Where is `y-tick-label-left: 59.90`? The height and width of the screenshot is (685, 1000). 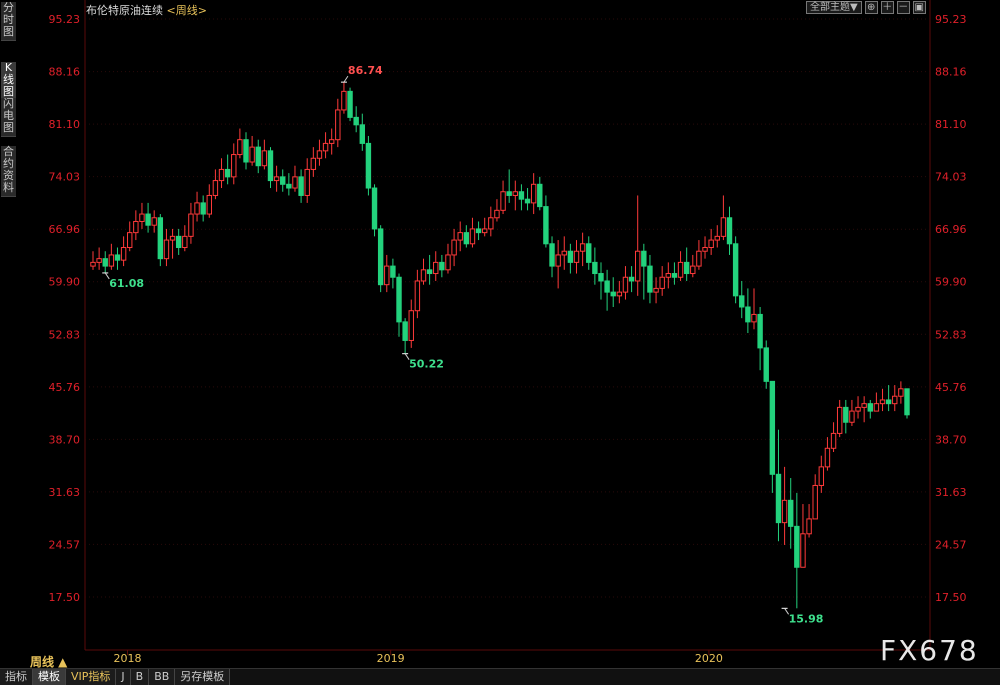 y-tick-label-left: 59.90 is located at coordinates (65, 282).